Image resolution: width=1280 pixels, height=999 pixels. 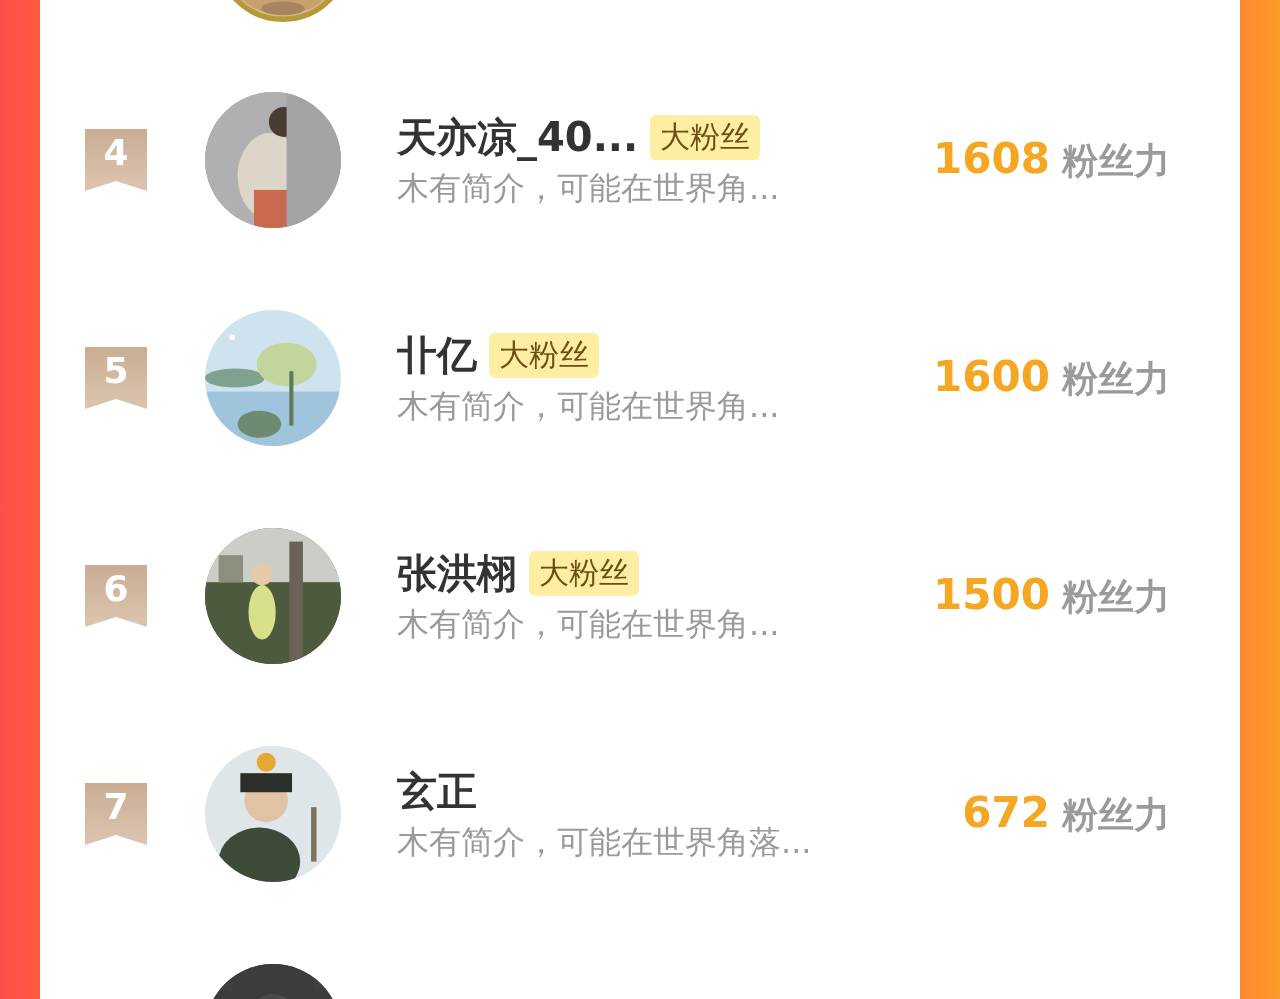 I want to click on fan-power-score: 1500, so click(x=991, y=594).